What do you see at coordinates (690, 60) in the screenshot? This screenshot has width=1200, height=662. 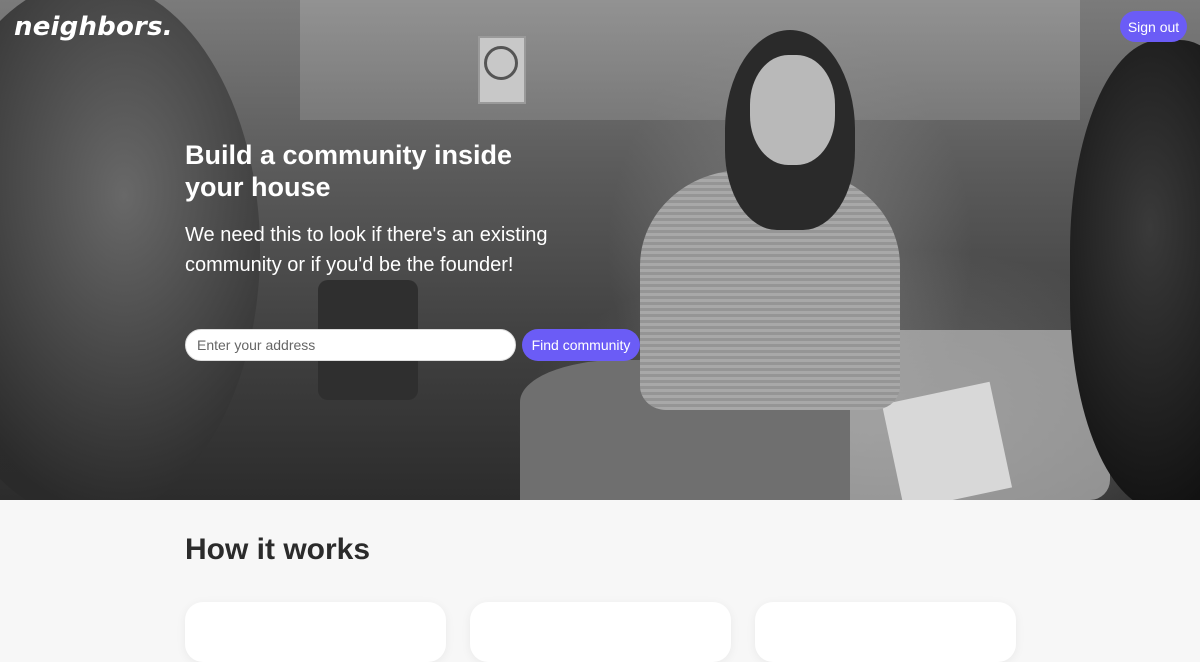 I see `hero-photo-window` at bounding box center [690, 60].